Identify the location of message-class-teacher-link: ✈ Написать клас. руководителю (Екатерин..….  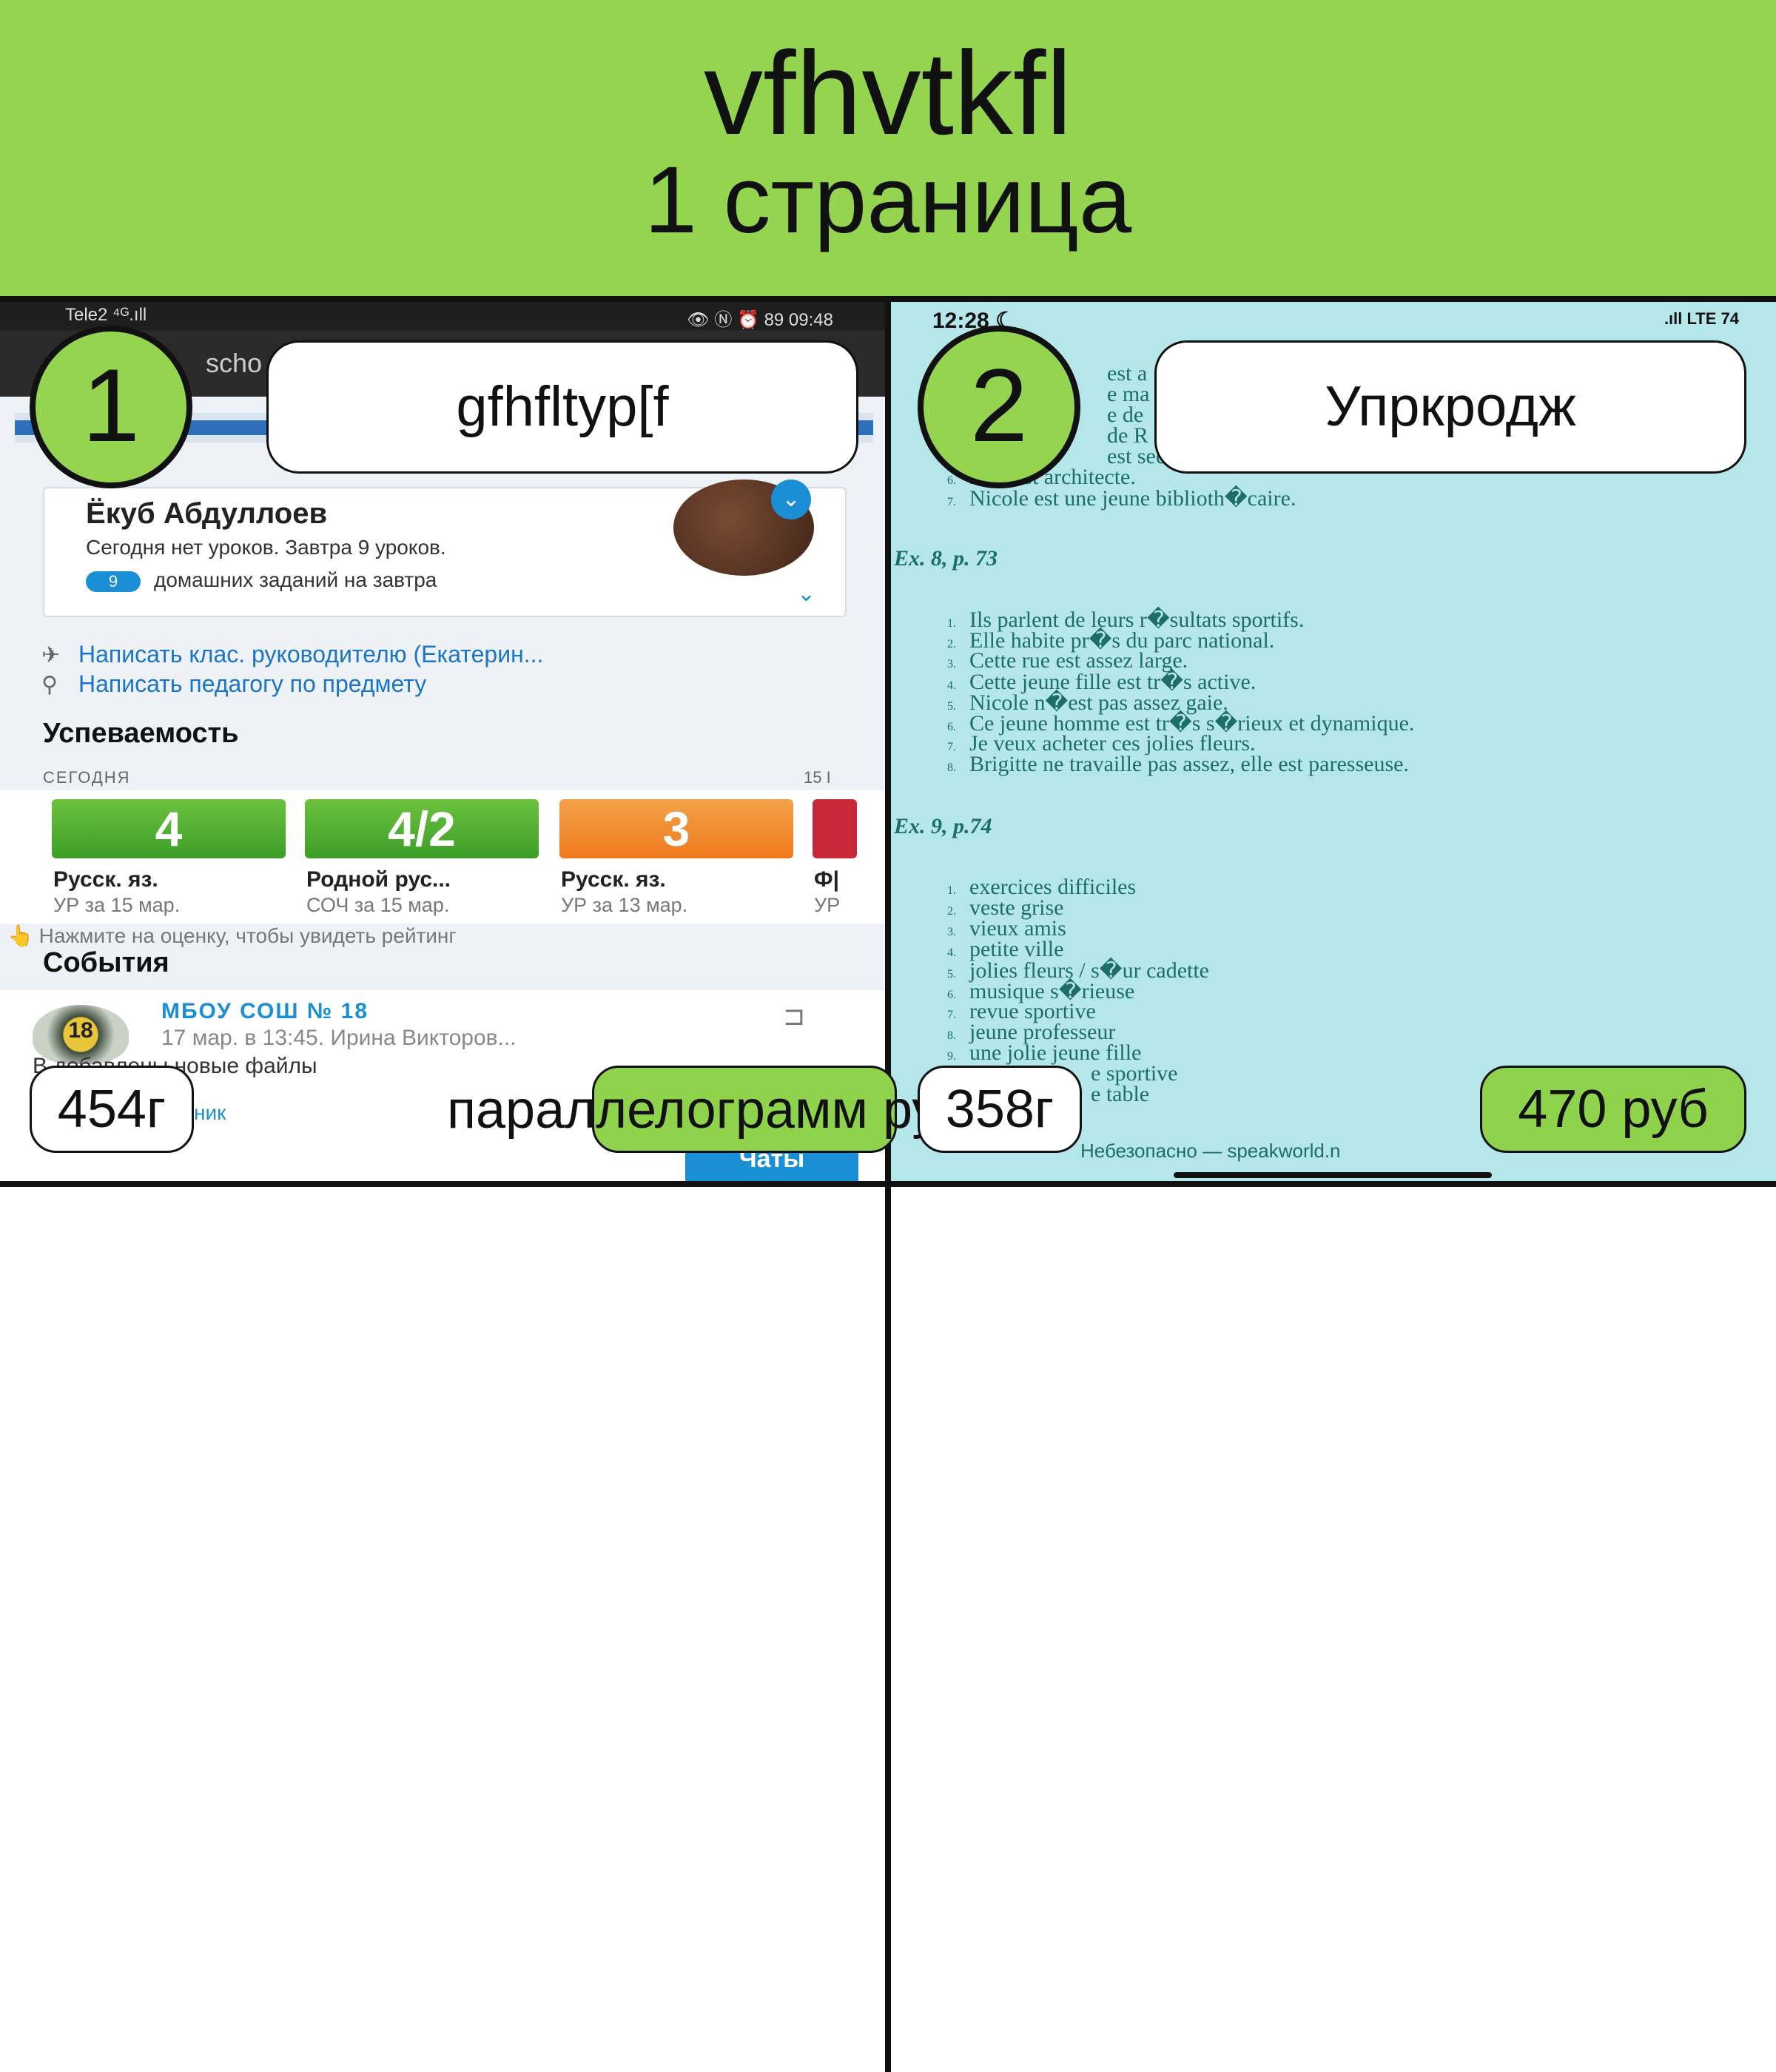
(292, 654).